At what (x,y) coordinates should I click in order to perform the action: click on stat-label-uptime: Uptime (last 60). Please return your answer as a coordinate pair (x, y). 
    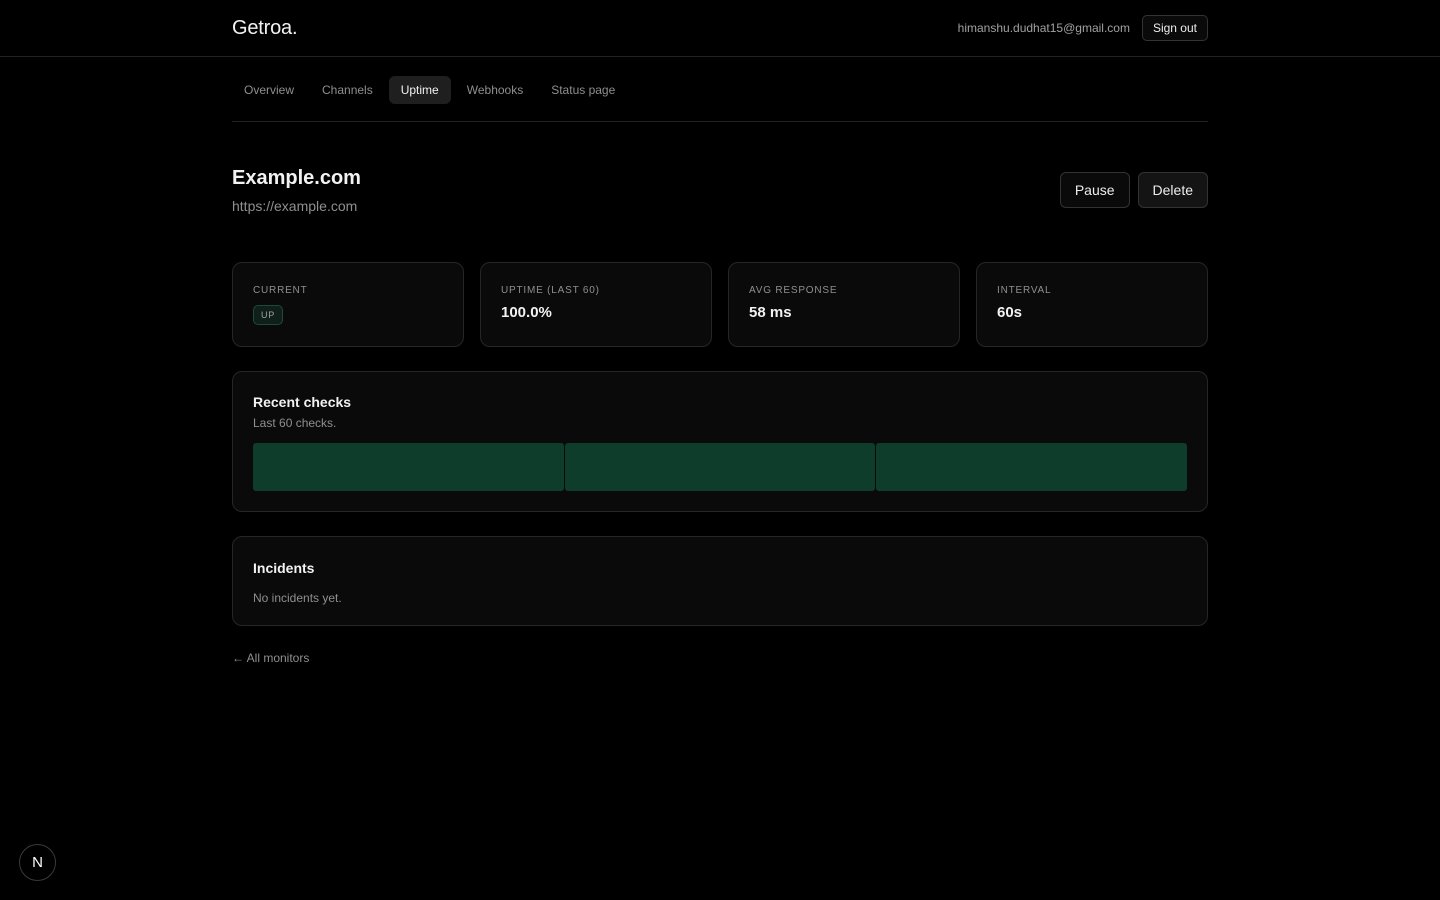
    Looking at the image, I should click on (550, 290).